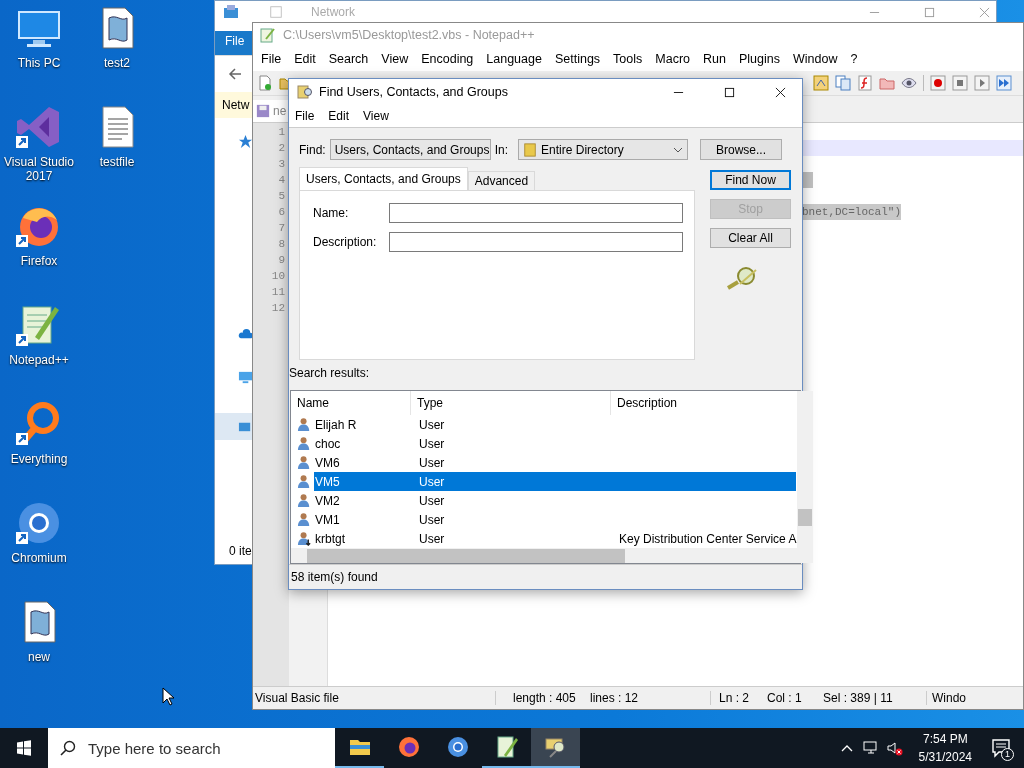 The image size is (1024, 768). What do you see at coordinates (281, 196) in the screenshot?
I see `line-number: 5` at bounding box center [281, 196].